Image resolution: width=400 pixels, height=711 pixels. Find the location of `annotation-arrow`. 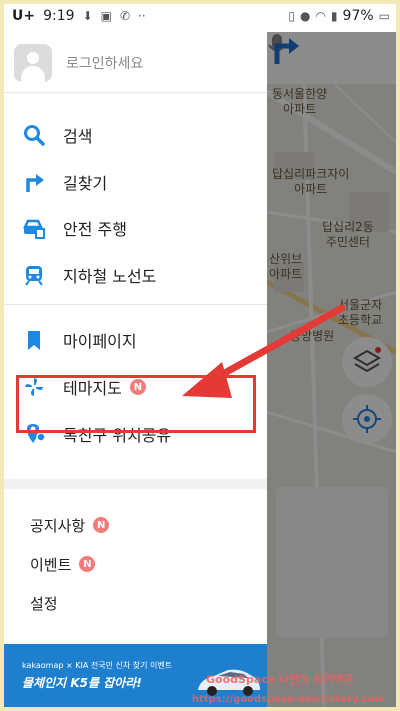

annotation-arrow is located at coordinates (264, 351).